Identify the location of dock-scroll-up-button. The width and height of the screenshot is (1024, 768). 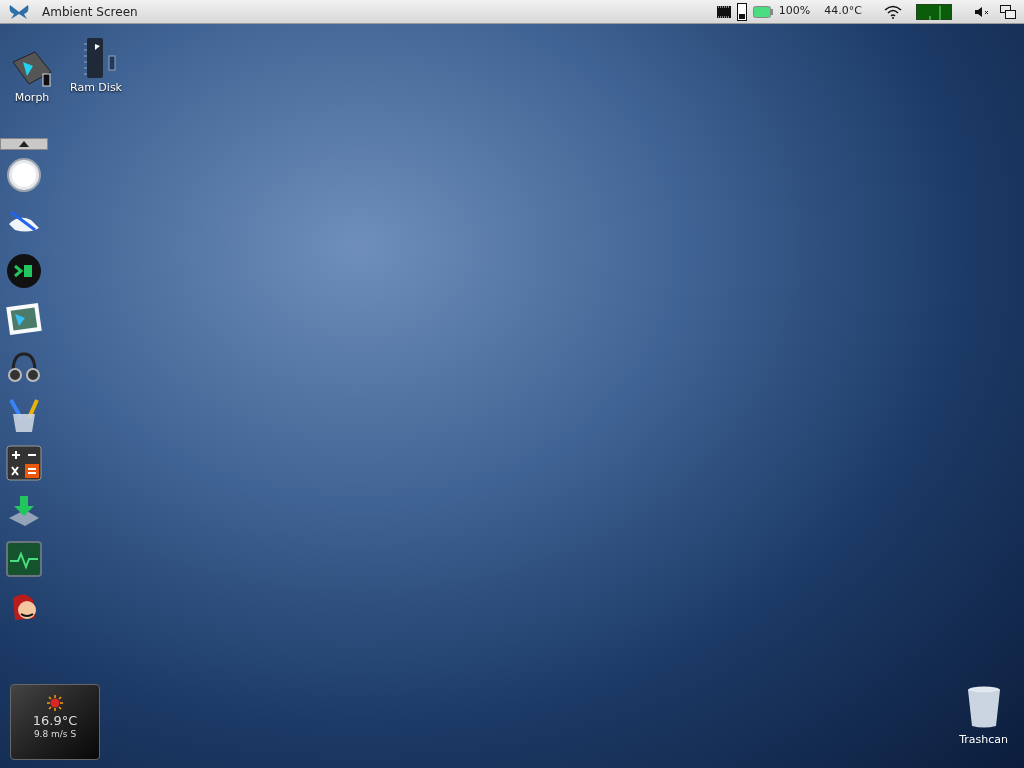
(24, 144).